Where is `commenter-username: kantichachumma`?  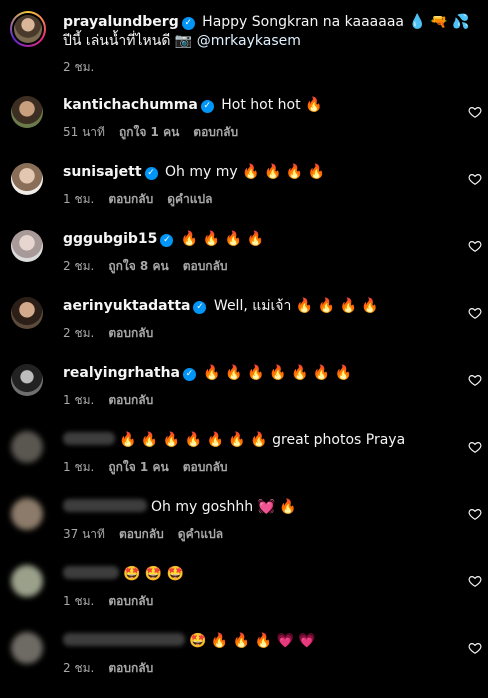
commenter-username: kantichachumma is located at coordinates (130, 105).